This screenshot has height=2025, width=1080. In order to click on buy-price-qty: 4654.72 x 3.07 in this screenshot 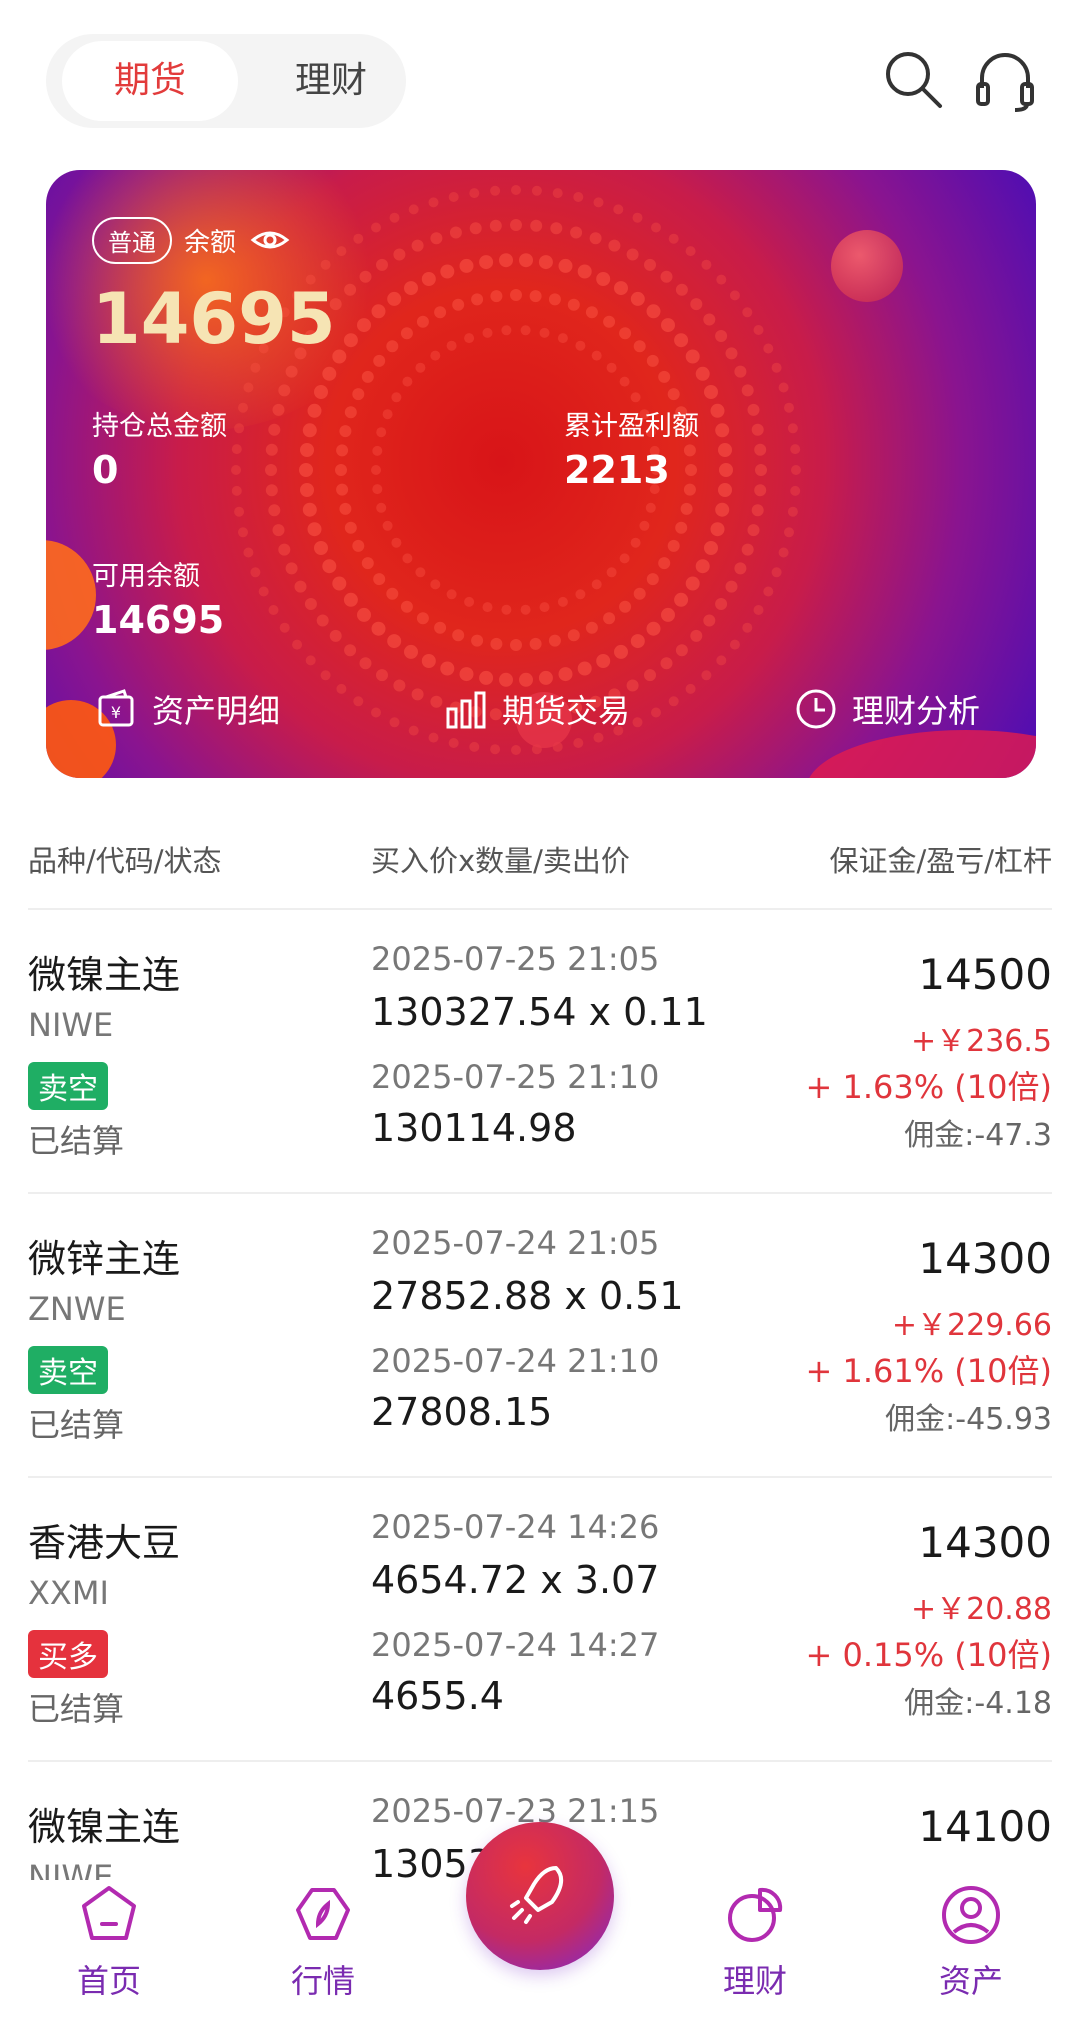, I will do `click(515, 1580)`.